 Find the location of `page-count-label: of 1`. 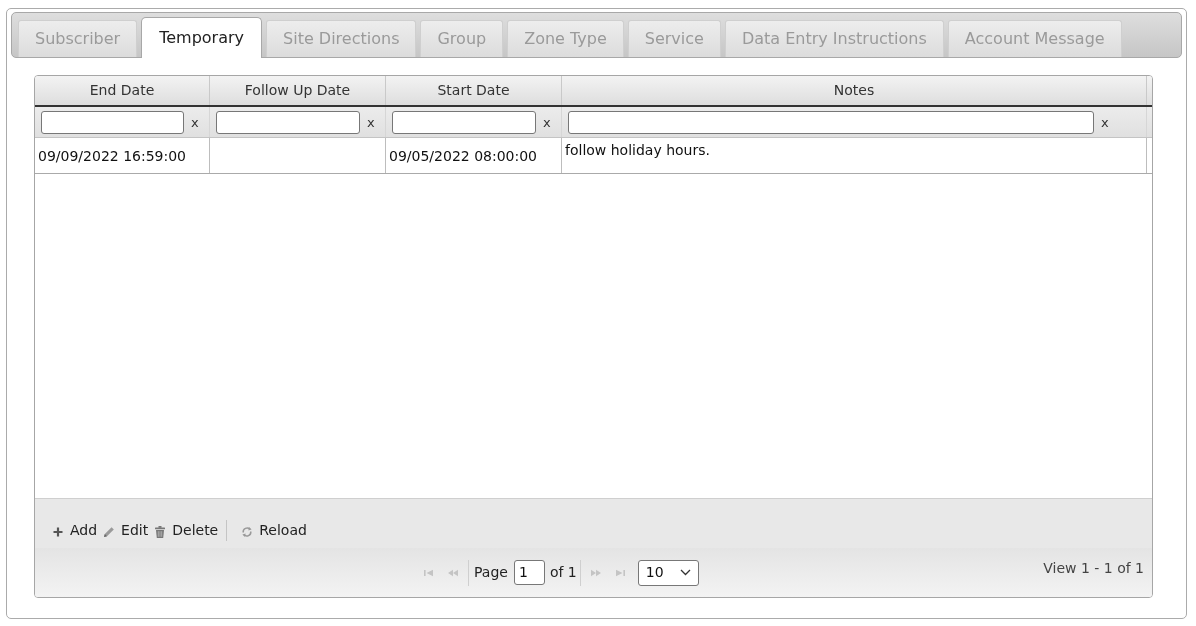

page-count-label: of 1 is located at coordinates (563, 572).